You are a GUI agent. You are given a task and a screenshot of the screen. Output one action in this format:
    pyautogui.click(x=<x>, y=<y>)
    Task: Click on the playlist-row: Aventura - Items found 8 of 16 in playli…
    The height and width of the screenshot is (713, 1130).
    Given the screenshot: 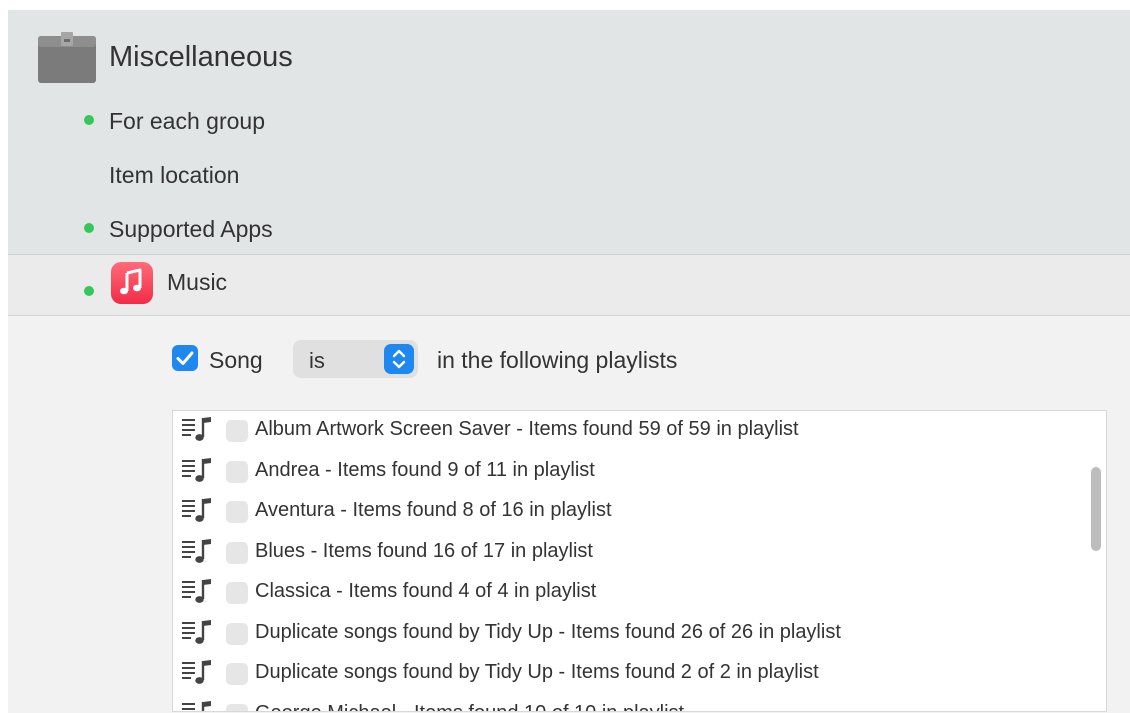 What is the action you would take?
    pyautogui.click(x=639, y=513)
    